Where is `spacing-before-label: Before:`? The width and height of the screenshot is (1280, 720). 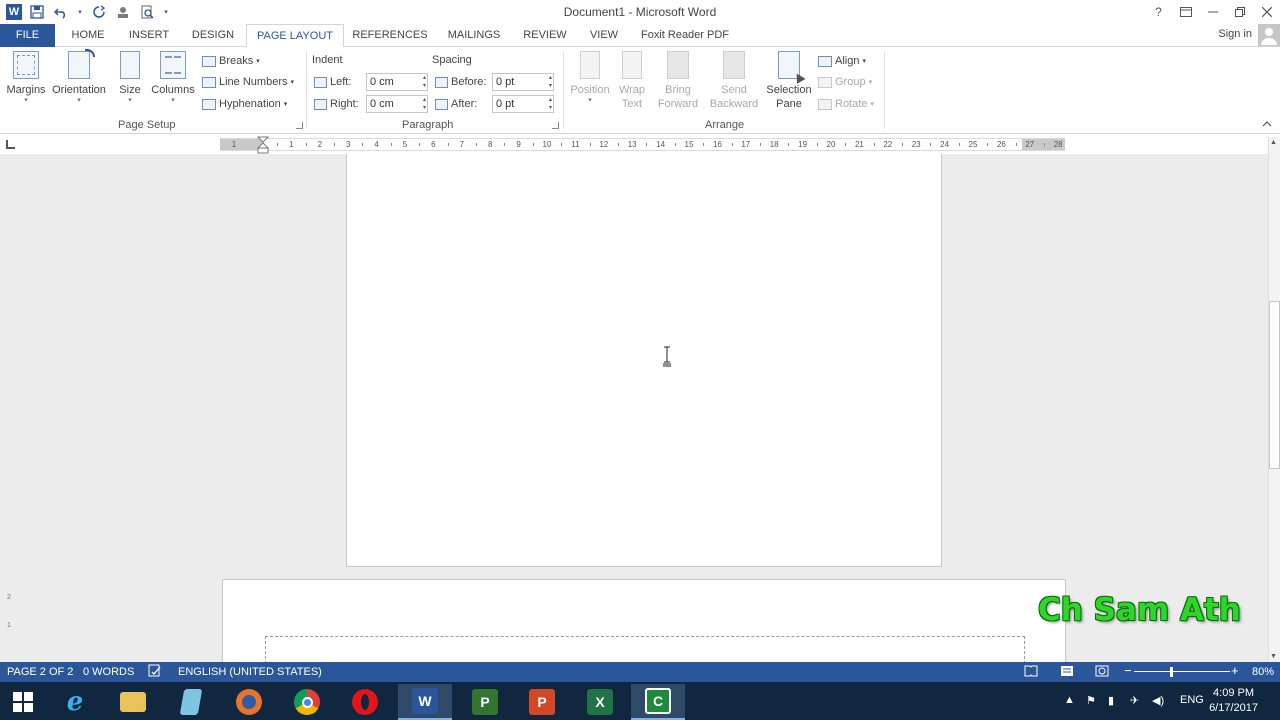 spacing-before-label: Before: is located at coordinates (469, 82).